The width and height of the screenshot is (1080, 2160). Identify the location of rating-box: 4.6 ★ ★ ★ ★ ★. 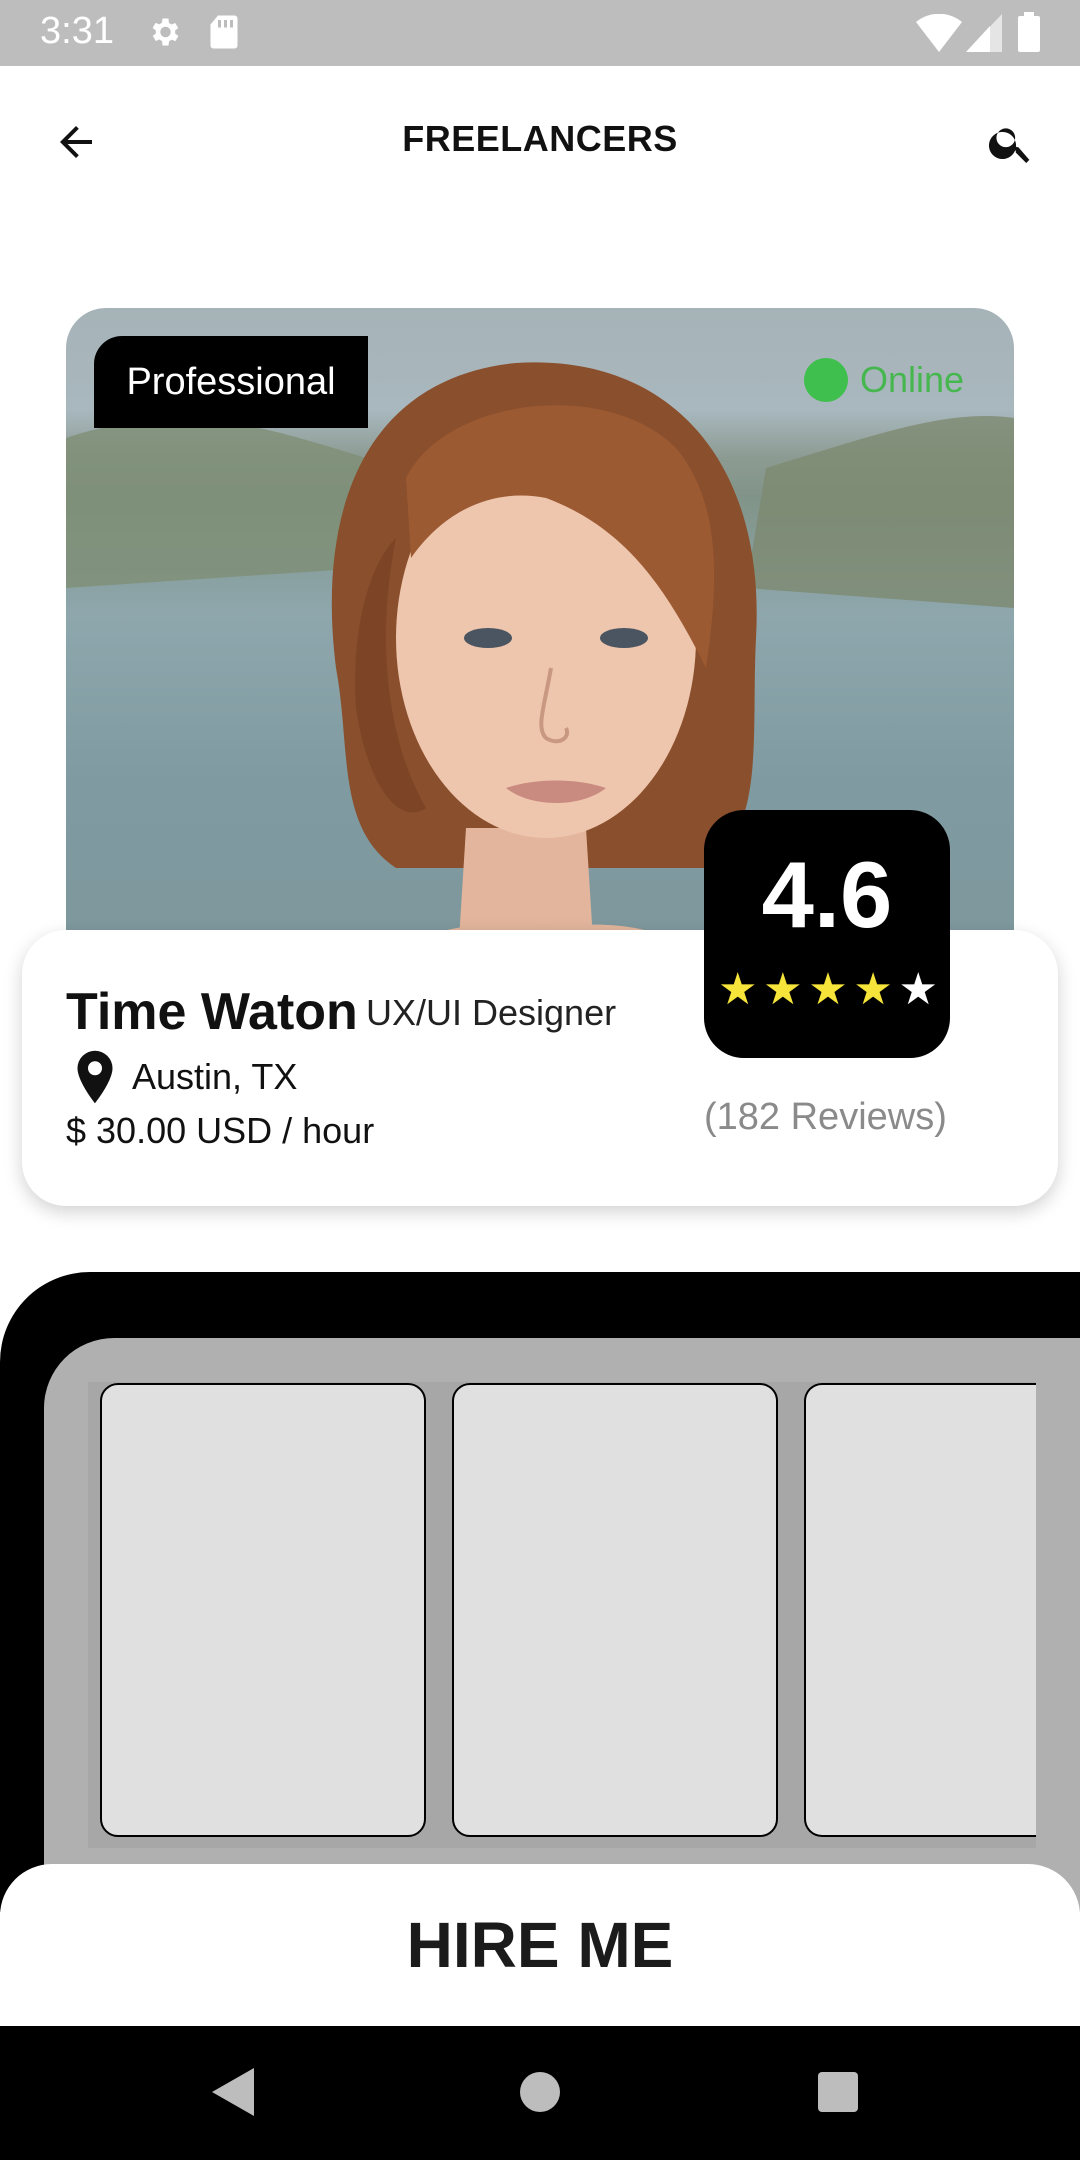
(827, 934).